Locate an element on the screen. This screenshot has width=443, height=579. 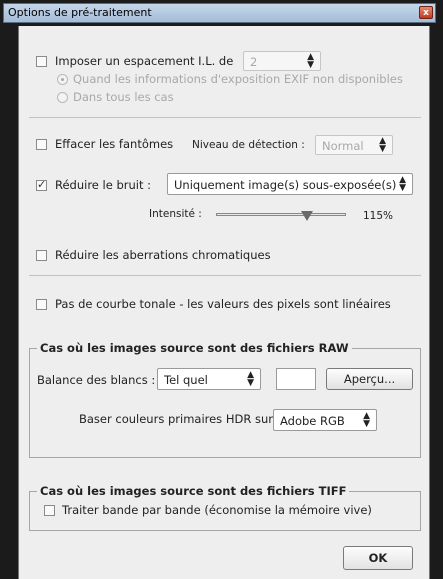
intensity-slider-thumb is located at coordinates (307, 216).